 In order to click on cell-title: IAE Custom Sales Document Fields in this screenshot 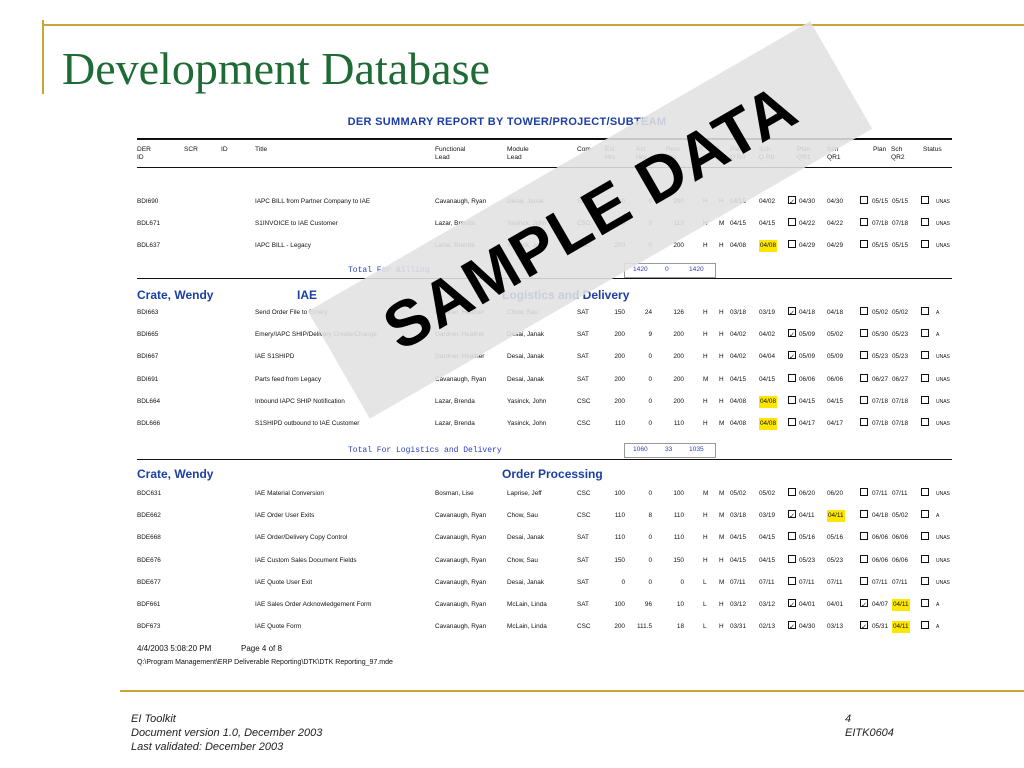, I will do `click(306, 560)`.